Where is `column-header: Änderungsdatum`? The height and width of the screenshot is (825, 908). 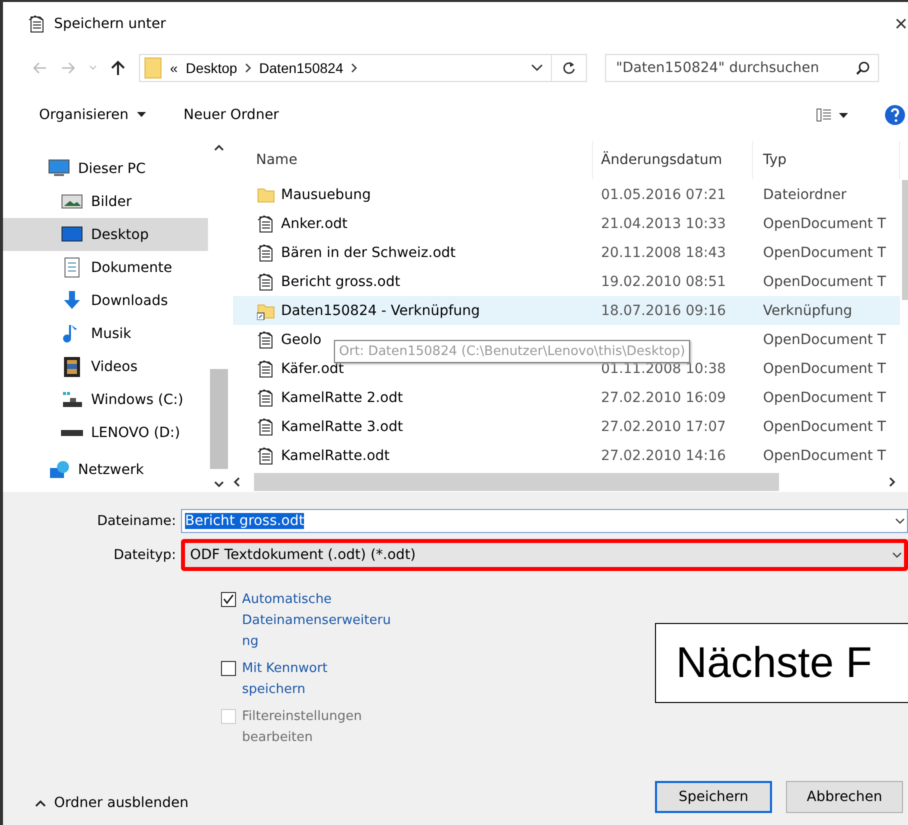
column-header: Änderungsdatum is located at coordinates (673, 160).